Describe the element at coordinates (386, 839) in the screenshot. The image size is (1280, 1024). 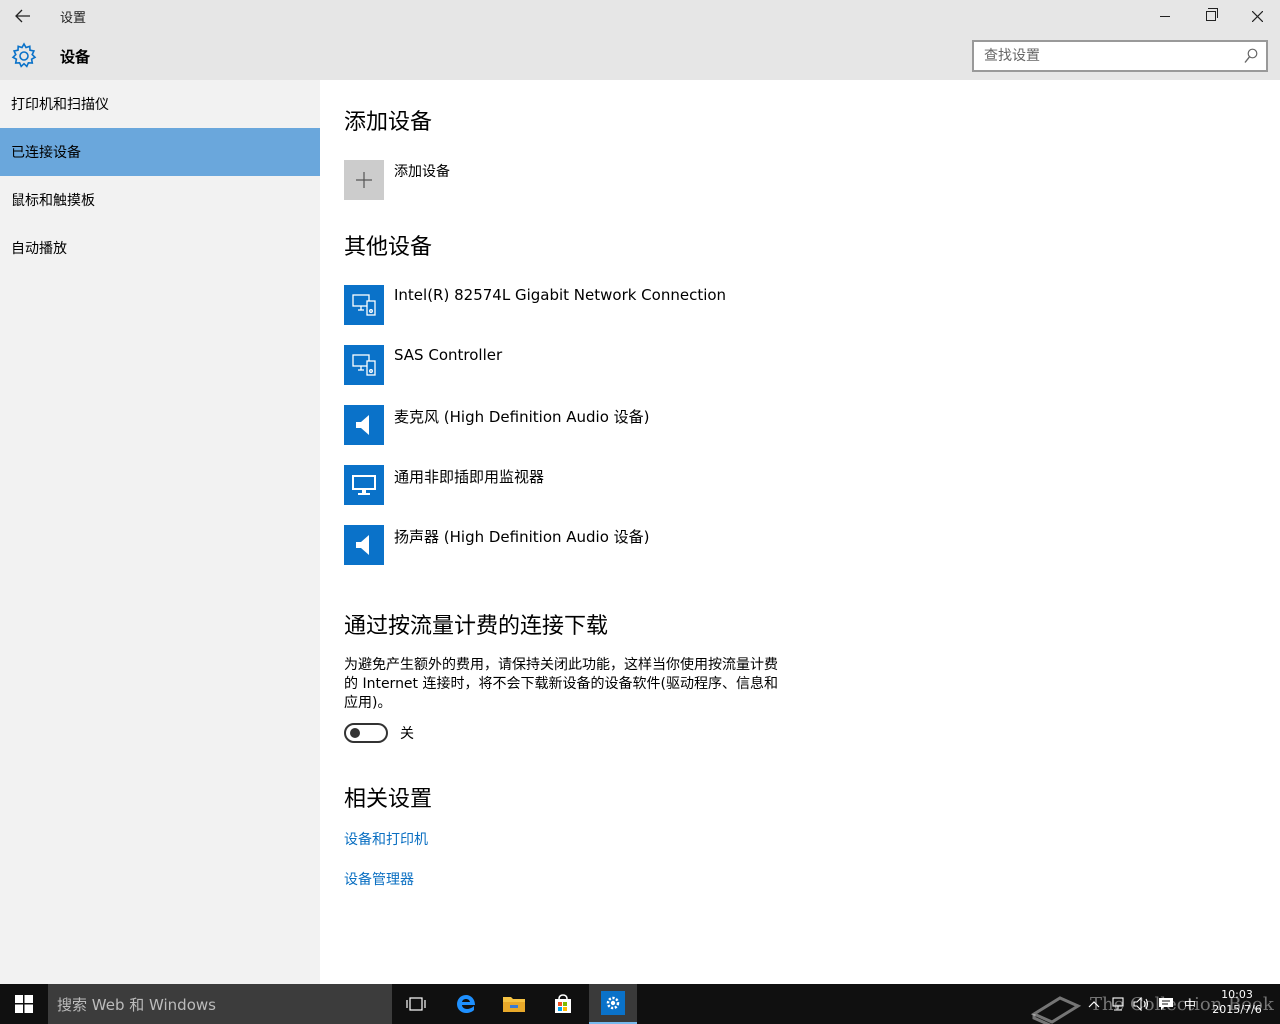
I see `devices-and-printers-link: 设备和打印机` at that location.